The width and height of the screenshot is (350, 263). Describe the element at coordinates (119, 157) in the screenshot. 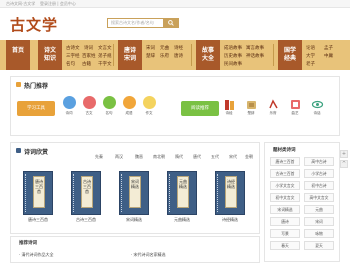

I see `dynasty-tab: 两汉` at that location.